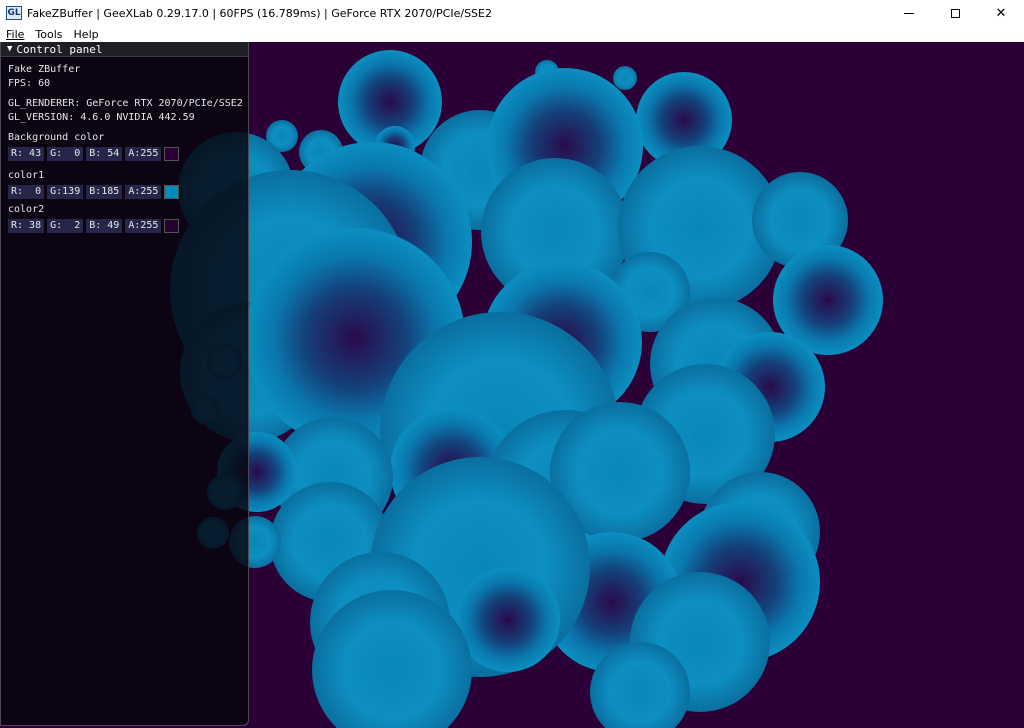  Describe the element at coordinates (26, 209) in the screenshot. I see `color2-label: color2` at that location.